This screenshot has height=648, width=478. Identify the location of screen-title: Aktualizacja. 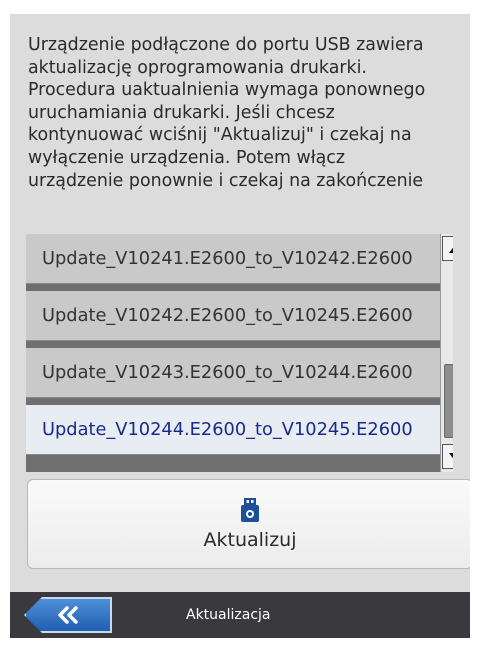
(228, 615).